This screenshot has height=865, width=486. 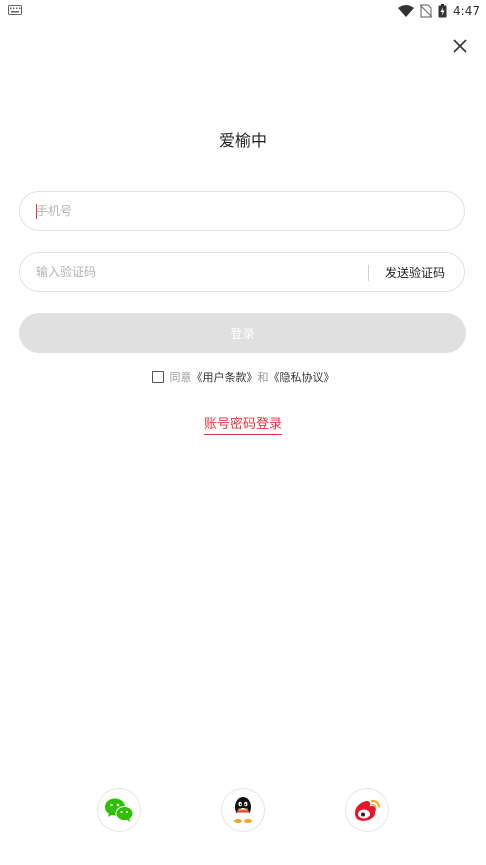 I want to click on phone-field, so click(x=242, y=211).